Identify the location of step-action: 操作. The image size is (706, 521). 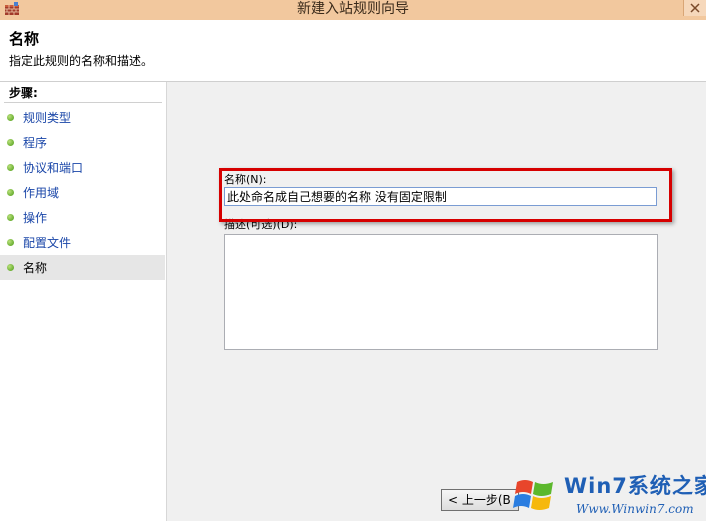
(82, 217).